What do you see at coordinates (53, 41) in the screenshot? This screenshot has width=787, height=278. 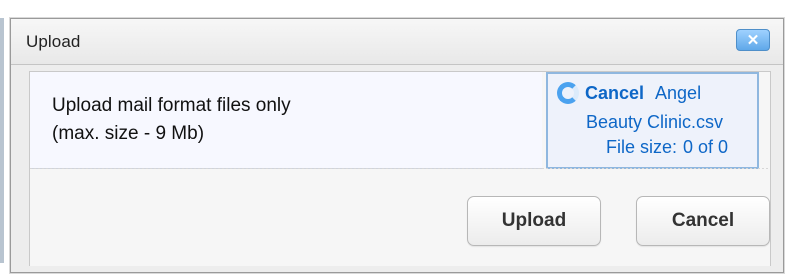 I see `dialog-title: Upload` at bounding box center [53, 41].